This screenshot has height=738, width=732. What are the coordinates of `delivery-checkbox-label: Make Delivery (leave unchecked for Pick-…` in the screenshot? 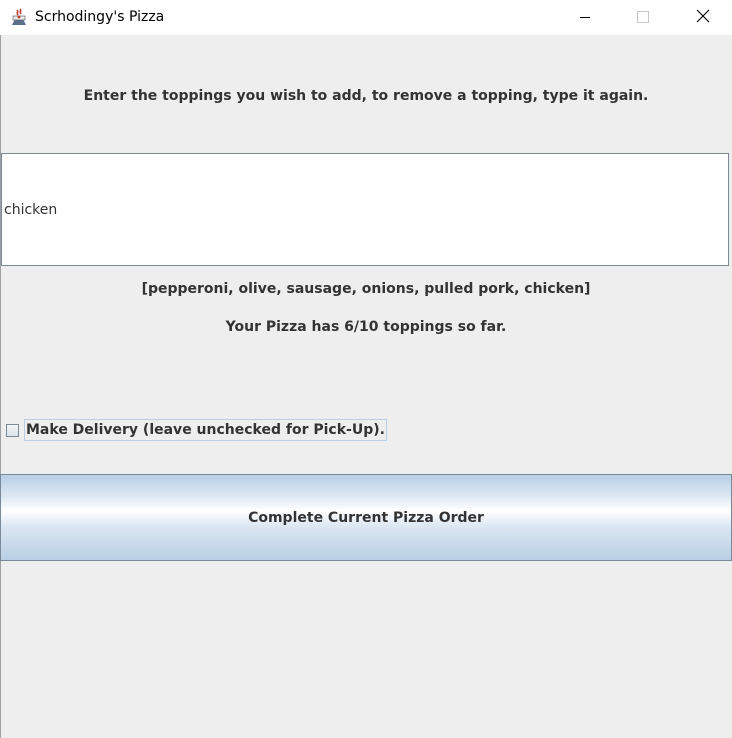 It's located at (205, 430).